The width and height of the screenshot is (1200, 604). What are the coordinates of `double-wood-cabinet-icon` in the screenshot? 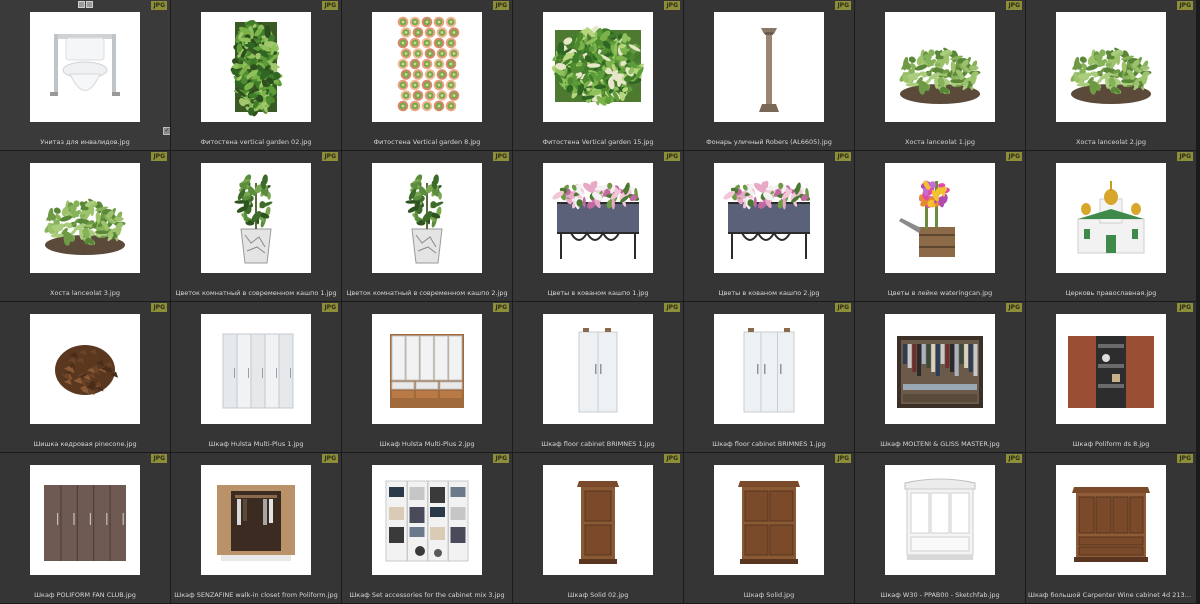 It's located at (769, 522).